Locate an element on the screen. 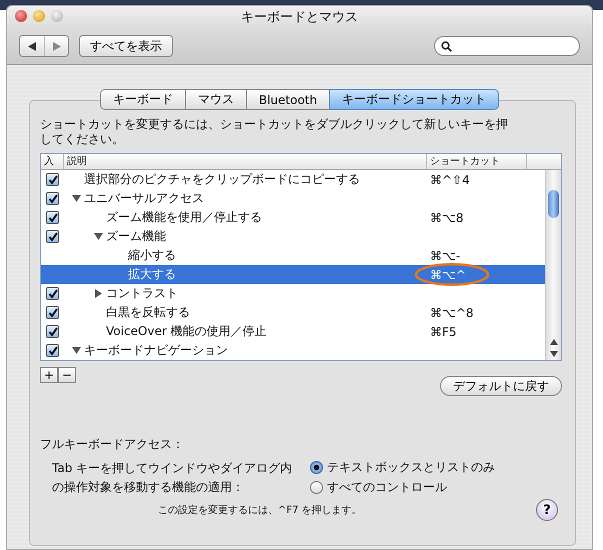 The width and height of the screenshot is (603, 550). tab: キーボード is located at coordinates (142, 99).